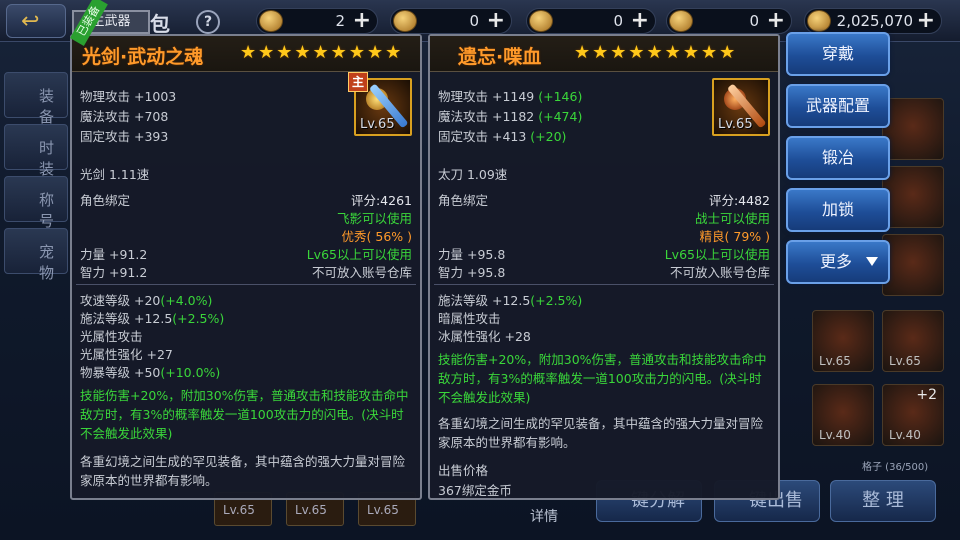 This screenshot has width=960, height=540. I want to click on compare-item-icon: Lv.65, so click(741, 107).